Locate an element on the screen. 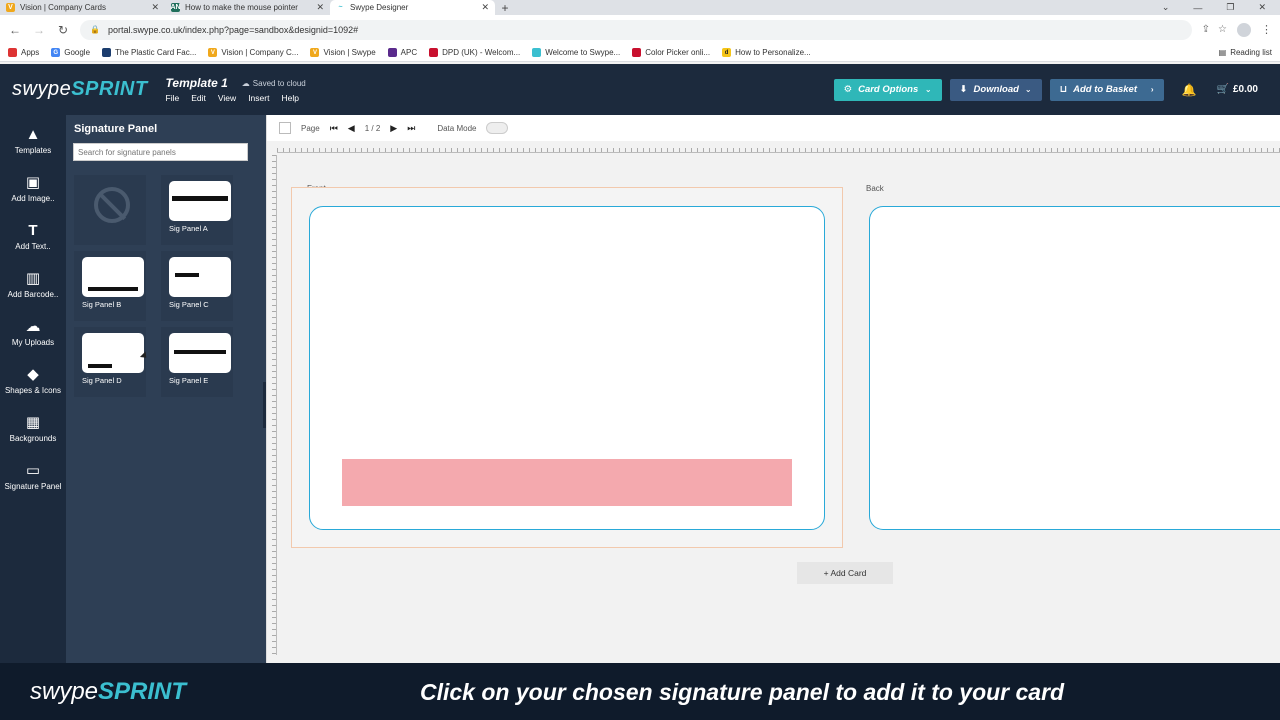 The height and width of the screenshot is (720, 1280). sig-panel-none is located at coordinates (110, 210).